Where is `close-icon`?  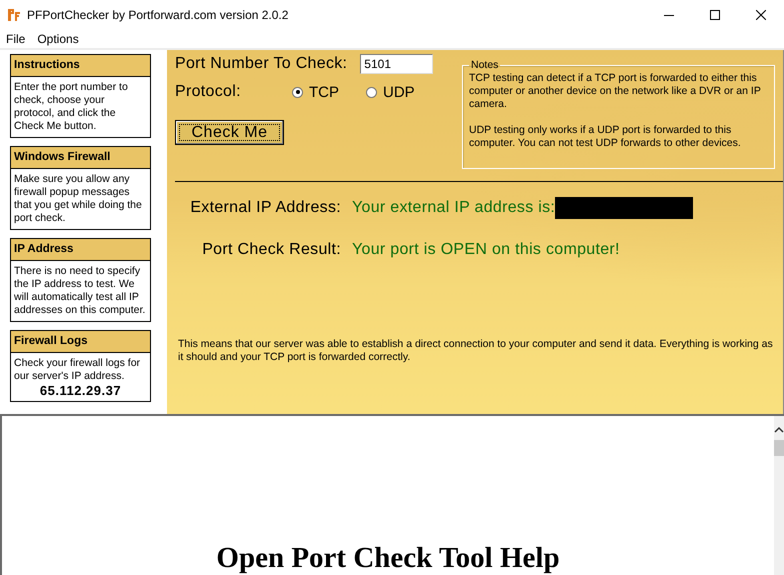 close-icon is located at coordinates (761, 15).